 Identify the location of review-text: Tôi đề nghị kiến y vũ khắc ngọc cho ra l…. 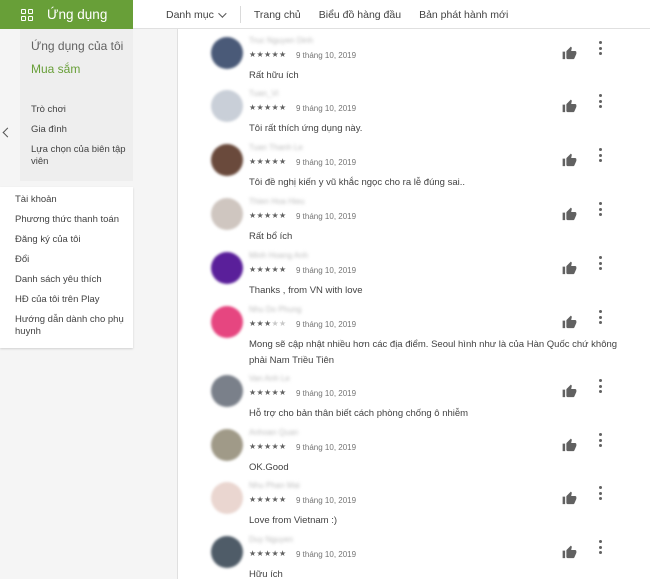
(357, 182).